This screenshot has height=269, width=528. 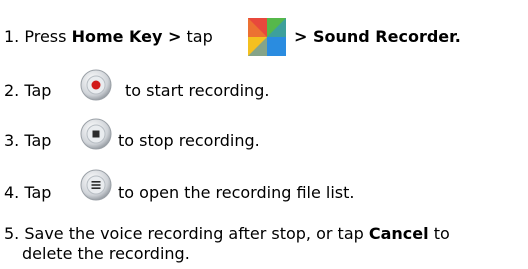 What do you see at coordinates (199, 36) in the screenshot?
I see `step-text: tap` at bounding box center [199, 36].